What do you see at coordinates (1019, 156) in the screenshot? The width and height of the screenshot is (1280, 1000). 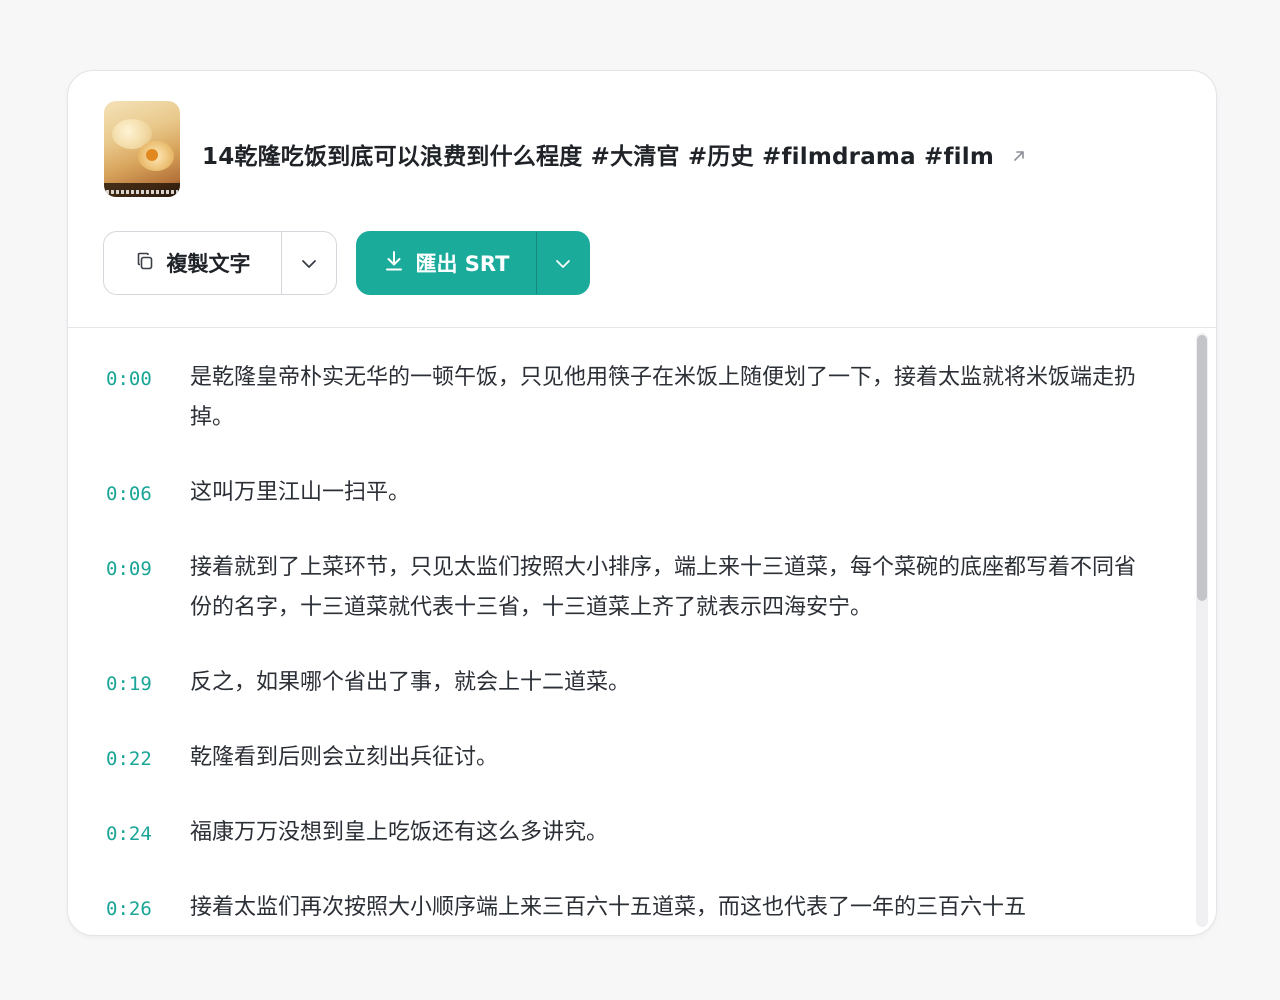 I see `external-link-icon` at bounding box center [1019, 156].